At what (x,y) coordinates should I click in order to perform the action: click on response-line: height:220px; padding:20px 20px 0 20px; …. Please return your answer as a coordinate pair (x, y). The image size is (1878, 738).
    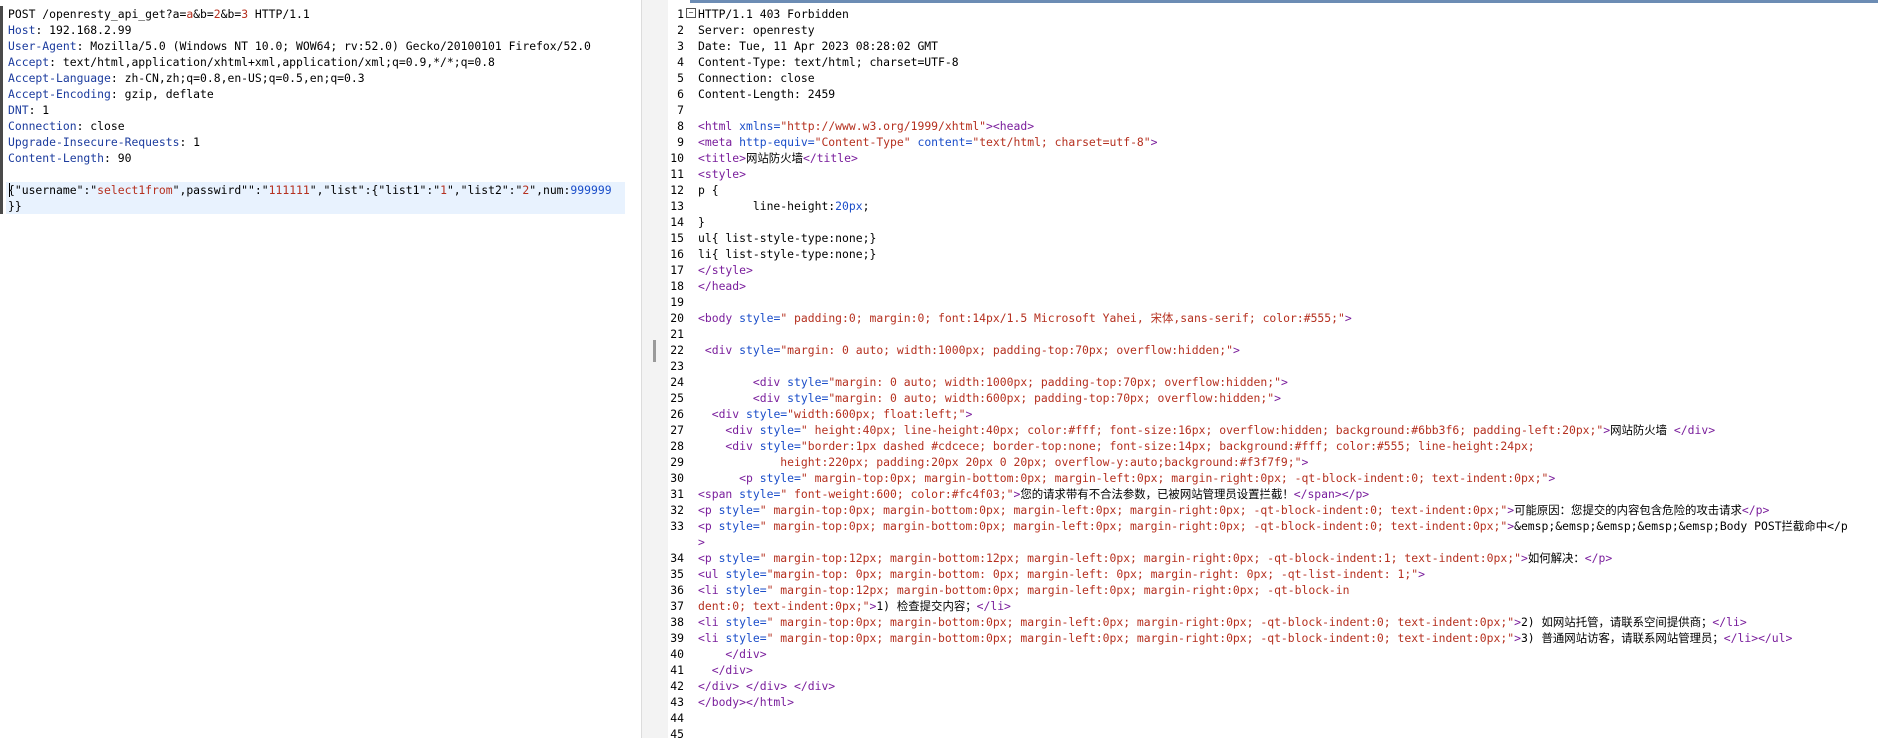
    Looking at the image, I should click on (1003, 462).